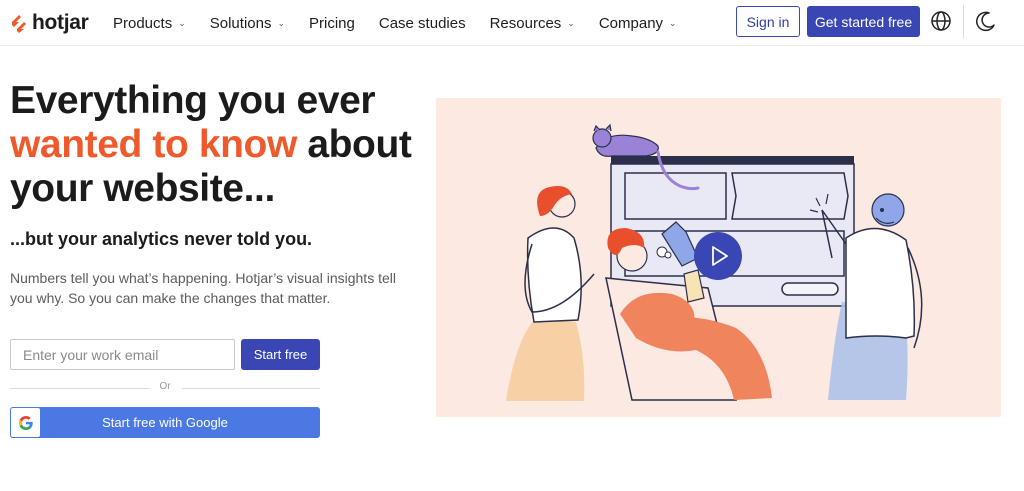 The image size is (1024, 491). I want to click on globe-icon, so click(941, 21).